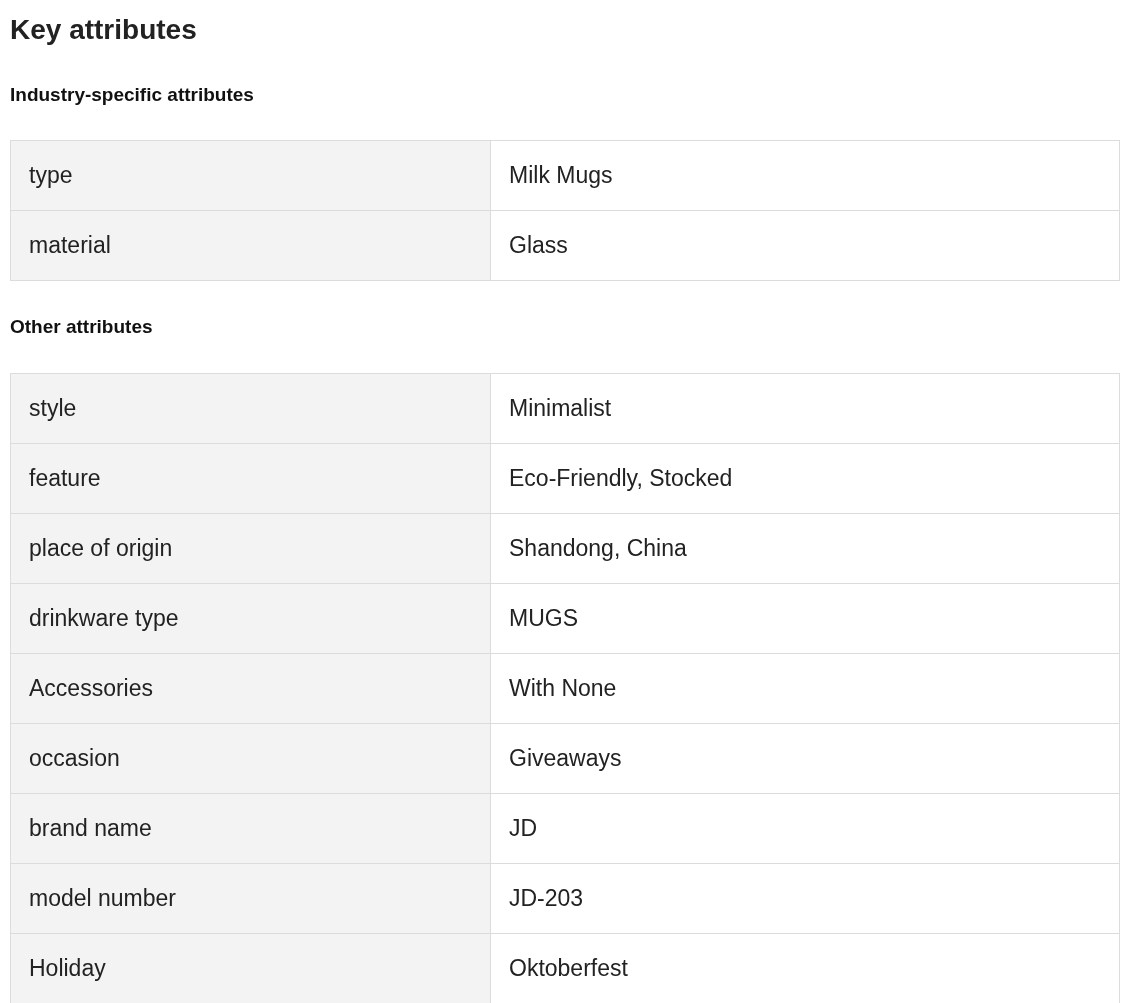 Image resolution: width=1140 pixels, height=1003 pixels. I want to click on attribute-name-cell: occasion, so click(251, 759).